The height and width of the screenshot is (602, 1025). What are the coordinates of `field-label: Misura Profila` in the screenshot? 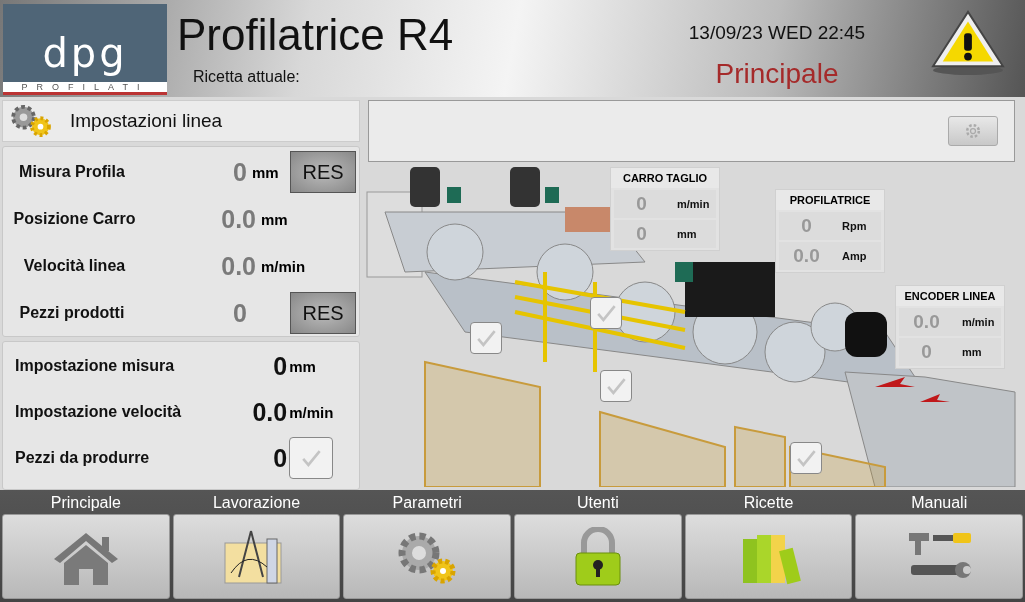 It's located at (72, 172).